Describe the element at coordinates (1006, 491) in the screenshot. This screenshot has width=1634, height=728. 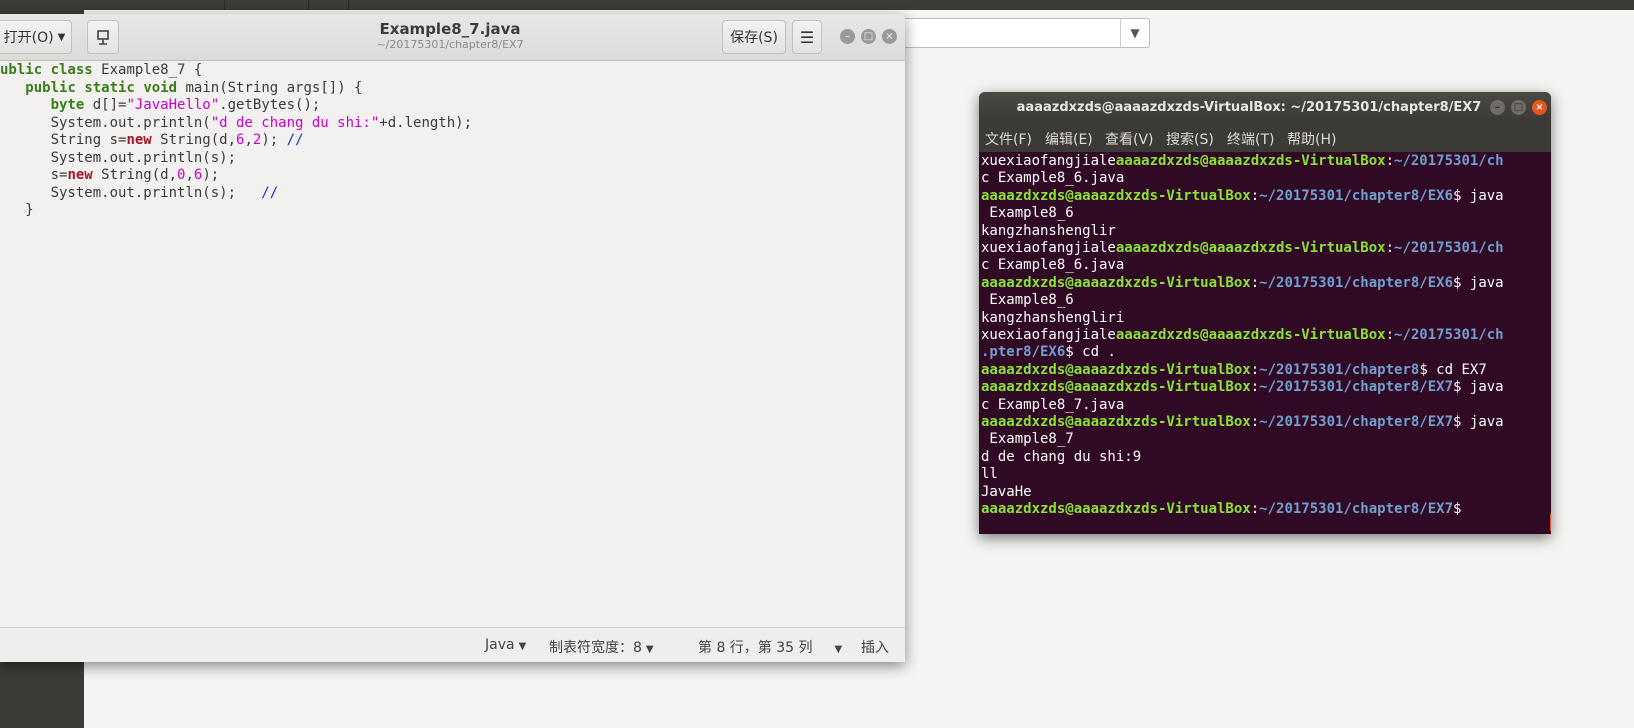
I see `terminal-token: JavaHe` at that location.